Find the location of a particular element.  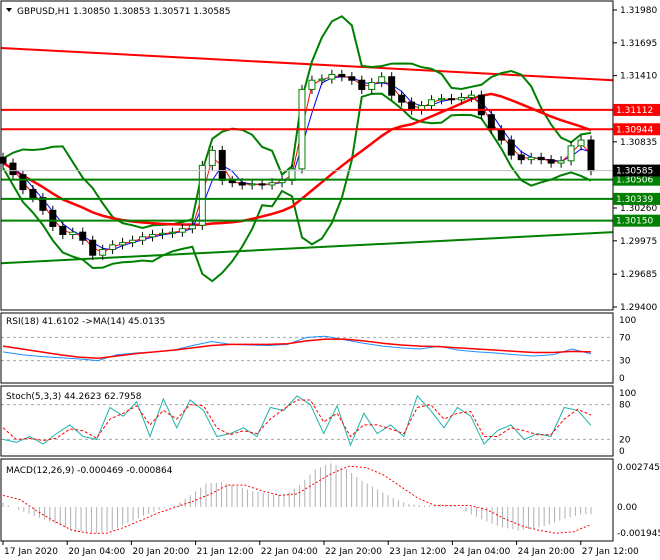

ohlc-values: 1.30850 1.30853 1.30571 1.30585 is located at coordinates (151, 12).